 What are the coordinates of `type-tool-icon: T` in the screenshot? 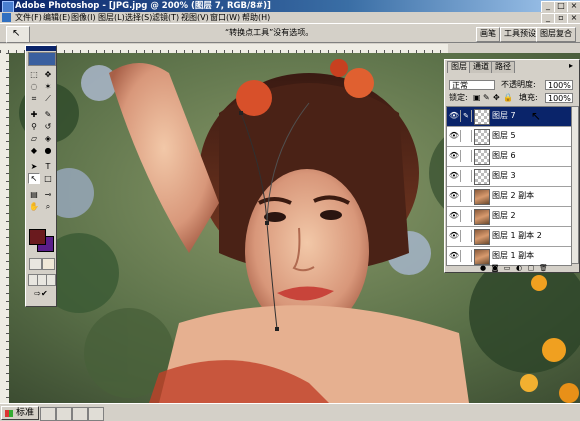 It's located at (48, 166).